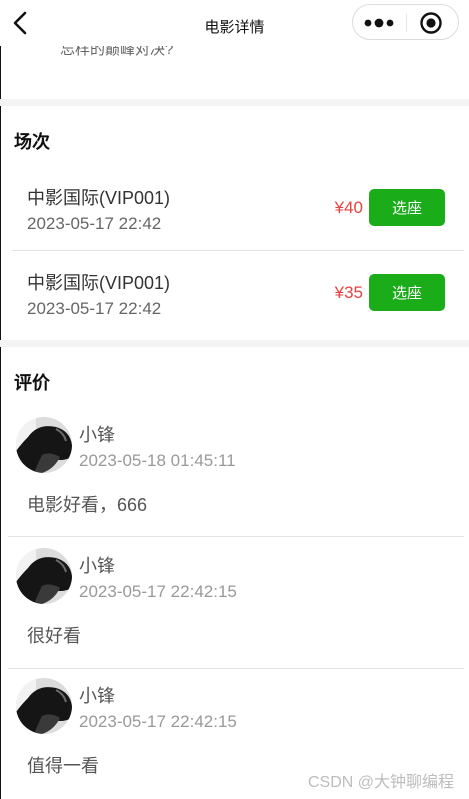  I want to click on sessions-heading: 场次, so click(32, 142).